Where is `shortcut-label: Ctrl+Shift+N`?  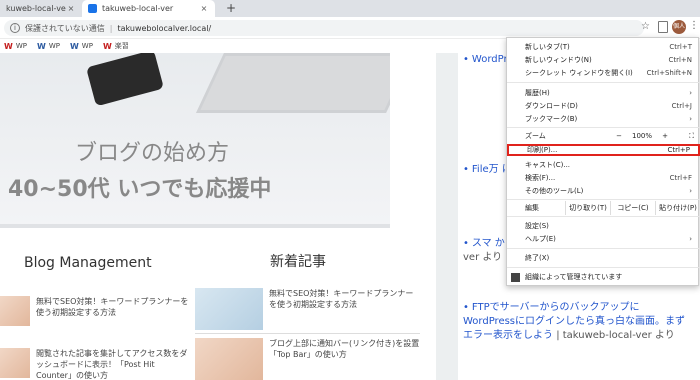
shortcut-label: Ctrl+Shift+N is located at coordinates (669, 73).